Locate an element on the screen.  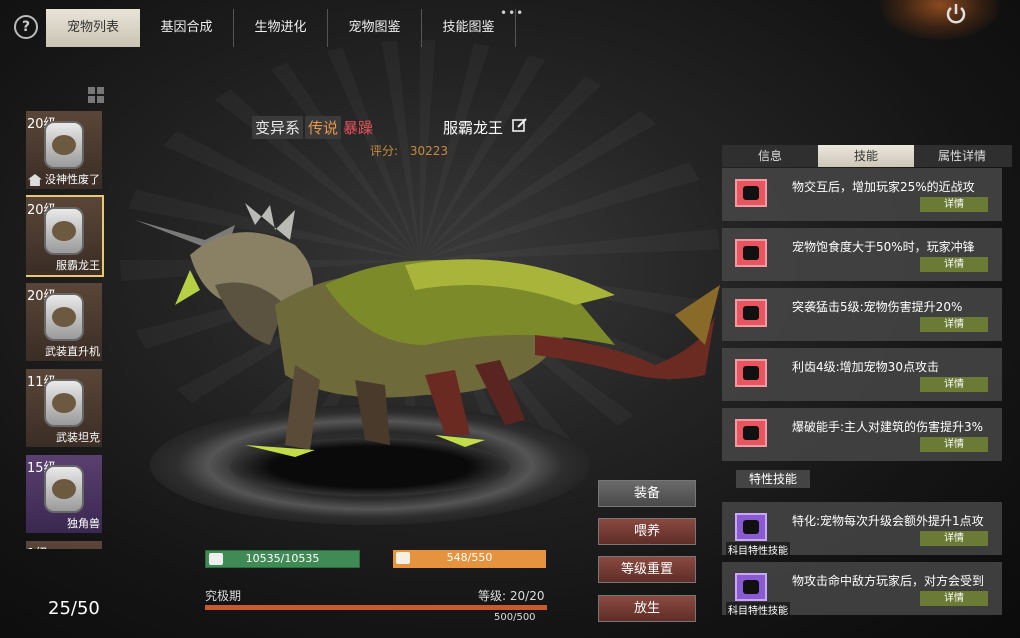
tab-evolution: 生物进化 is located at coordinates (281, 28).